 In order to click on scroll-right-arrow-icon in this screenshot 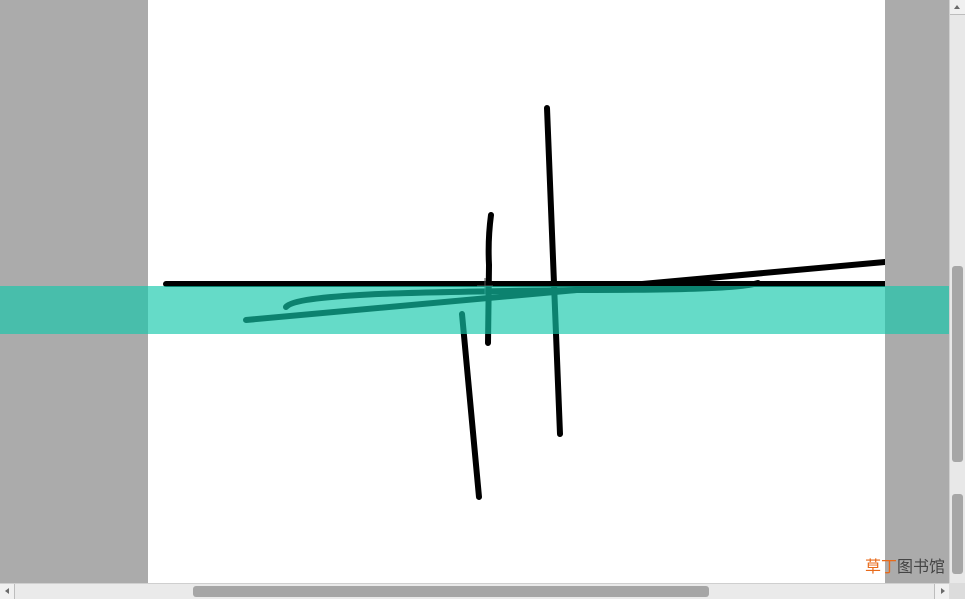, I will do `click(941, 591)`.